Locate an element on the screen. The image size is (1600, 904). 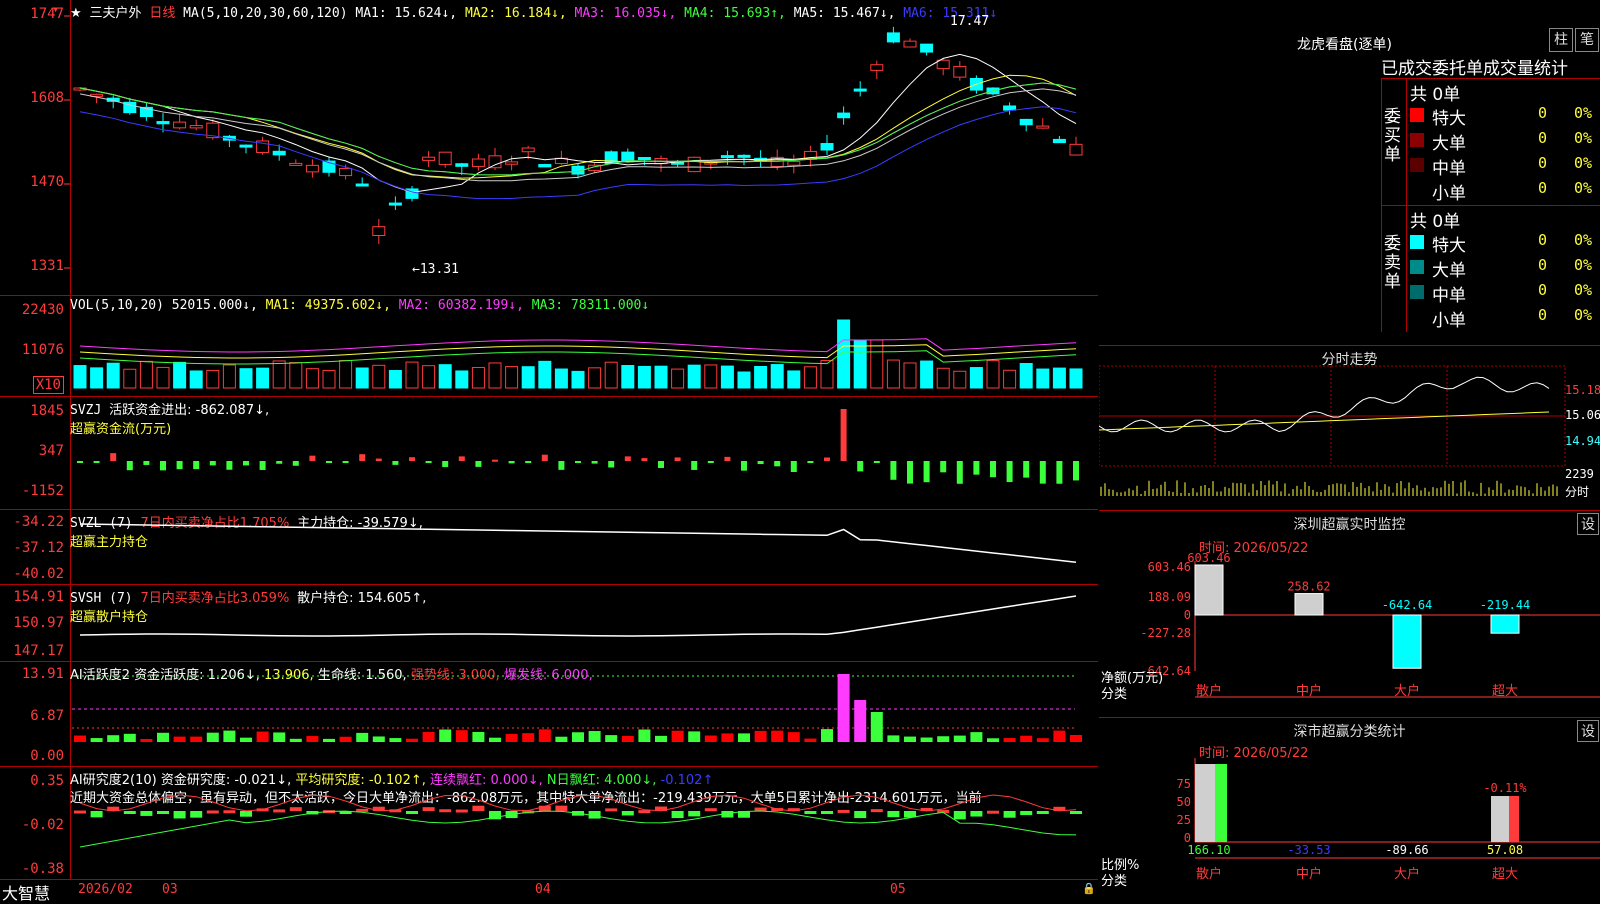
low-marker: ←13.31 is located at coordinates (435, 269).